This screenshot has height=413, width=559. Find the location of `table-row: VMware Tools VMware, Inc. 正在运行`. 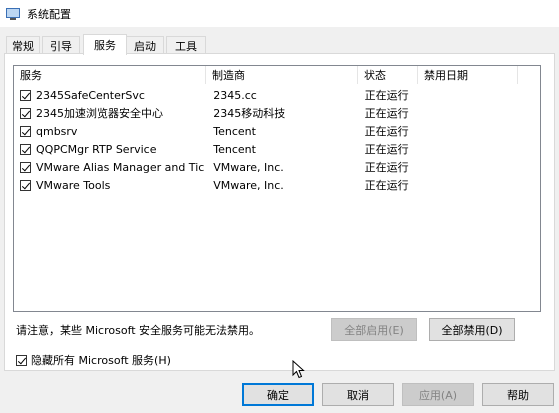

table-row: VMware Tools VMware, Inc. 正在运行 is located at coordinates (277, 185).